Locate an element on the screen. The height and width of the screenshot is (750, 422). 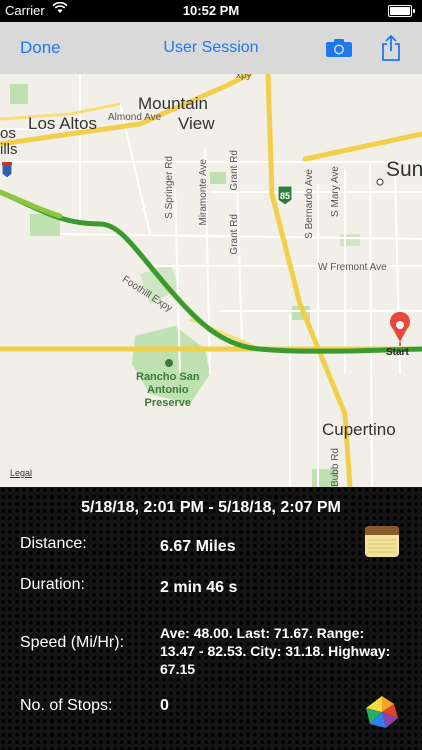
street-expy: xpy is located at coordinates (244, 77).